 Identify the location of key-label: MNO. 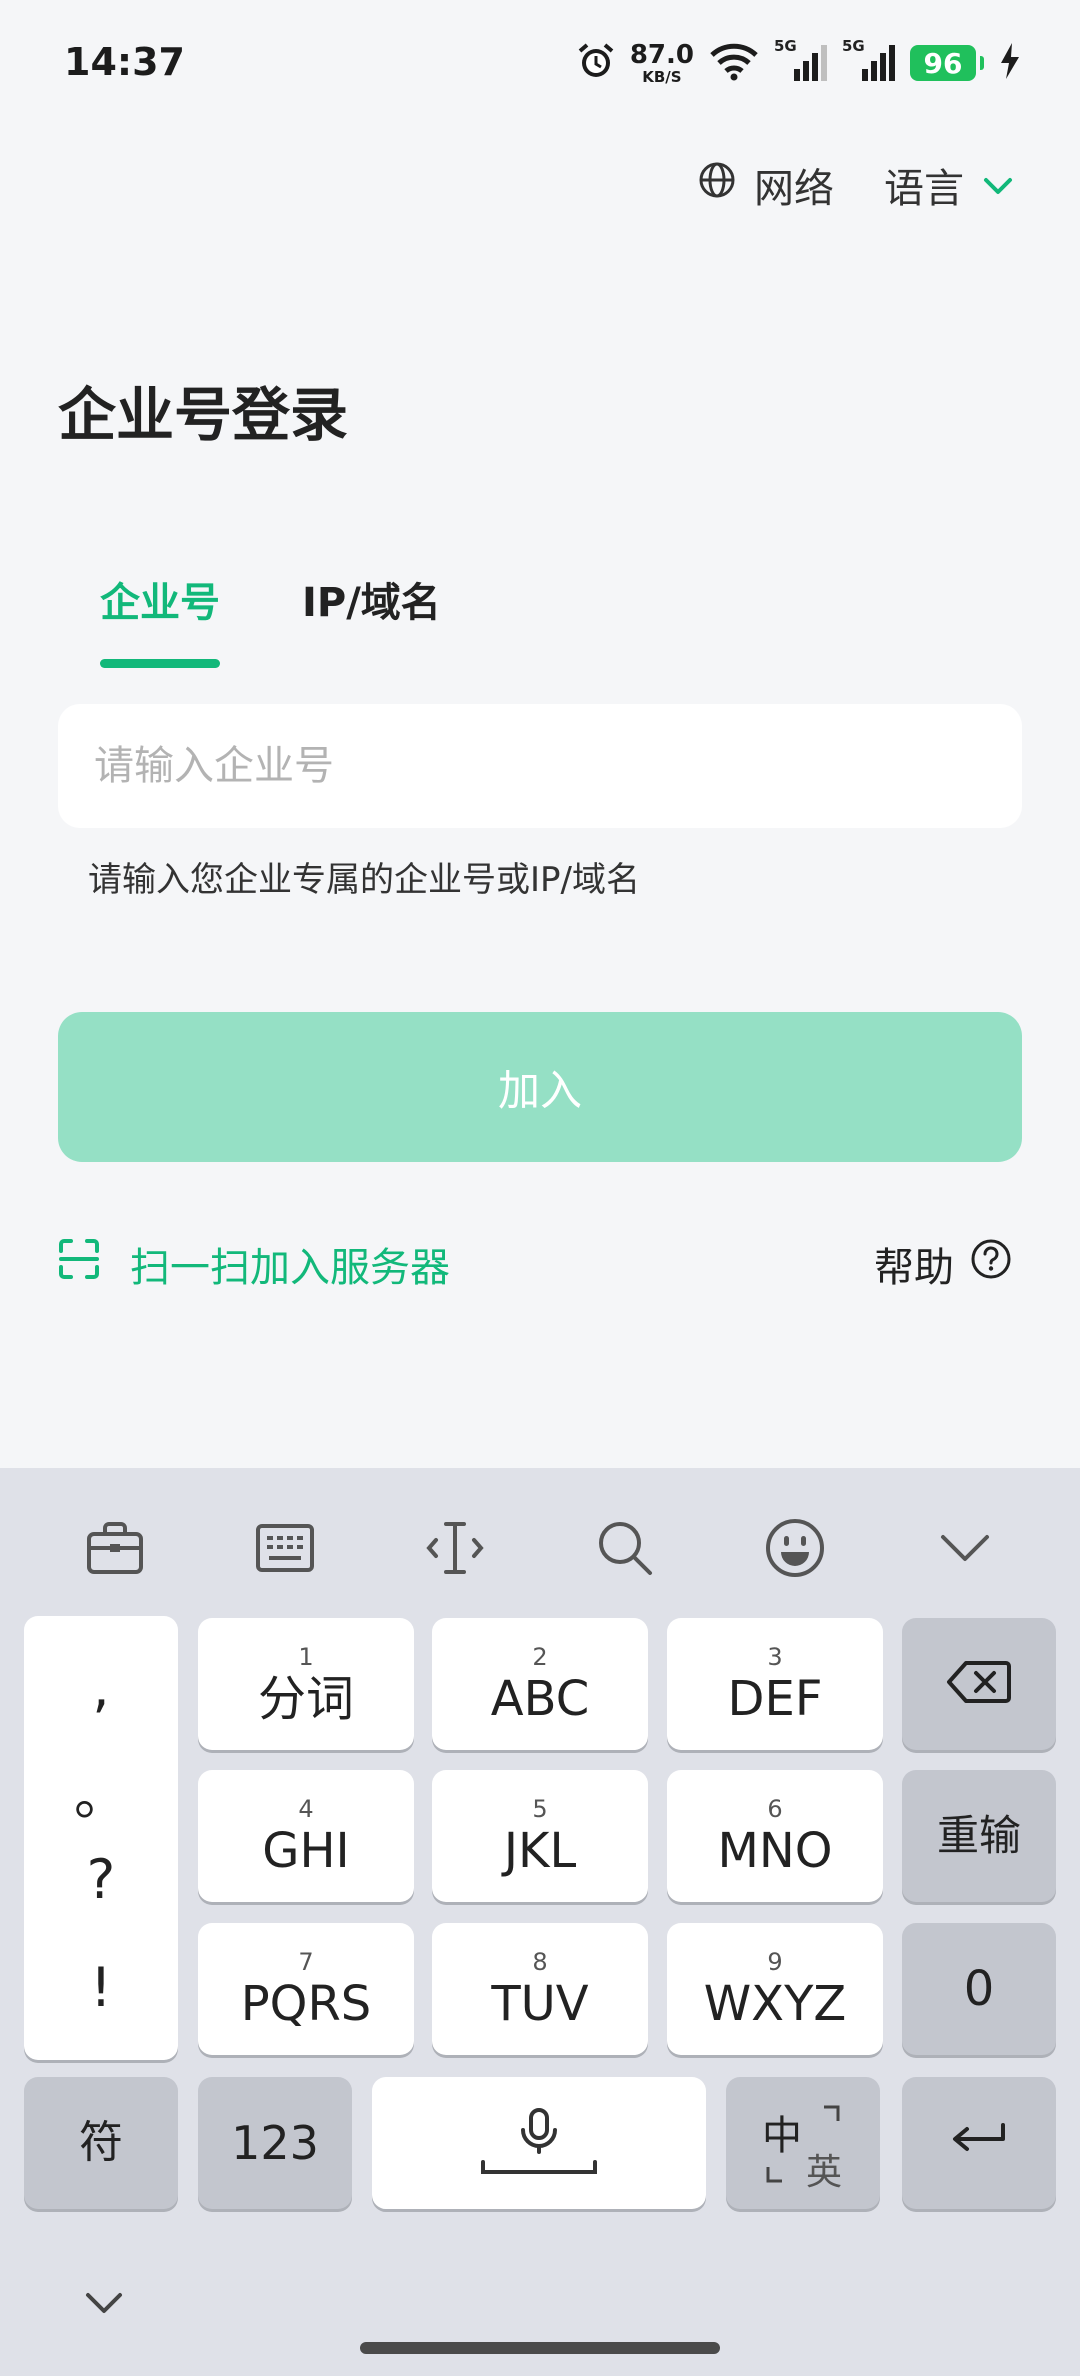
(775, 1851).